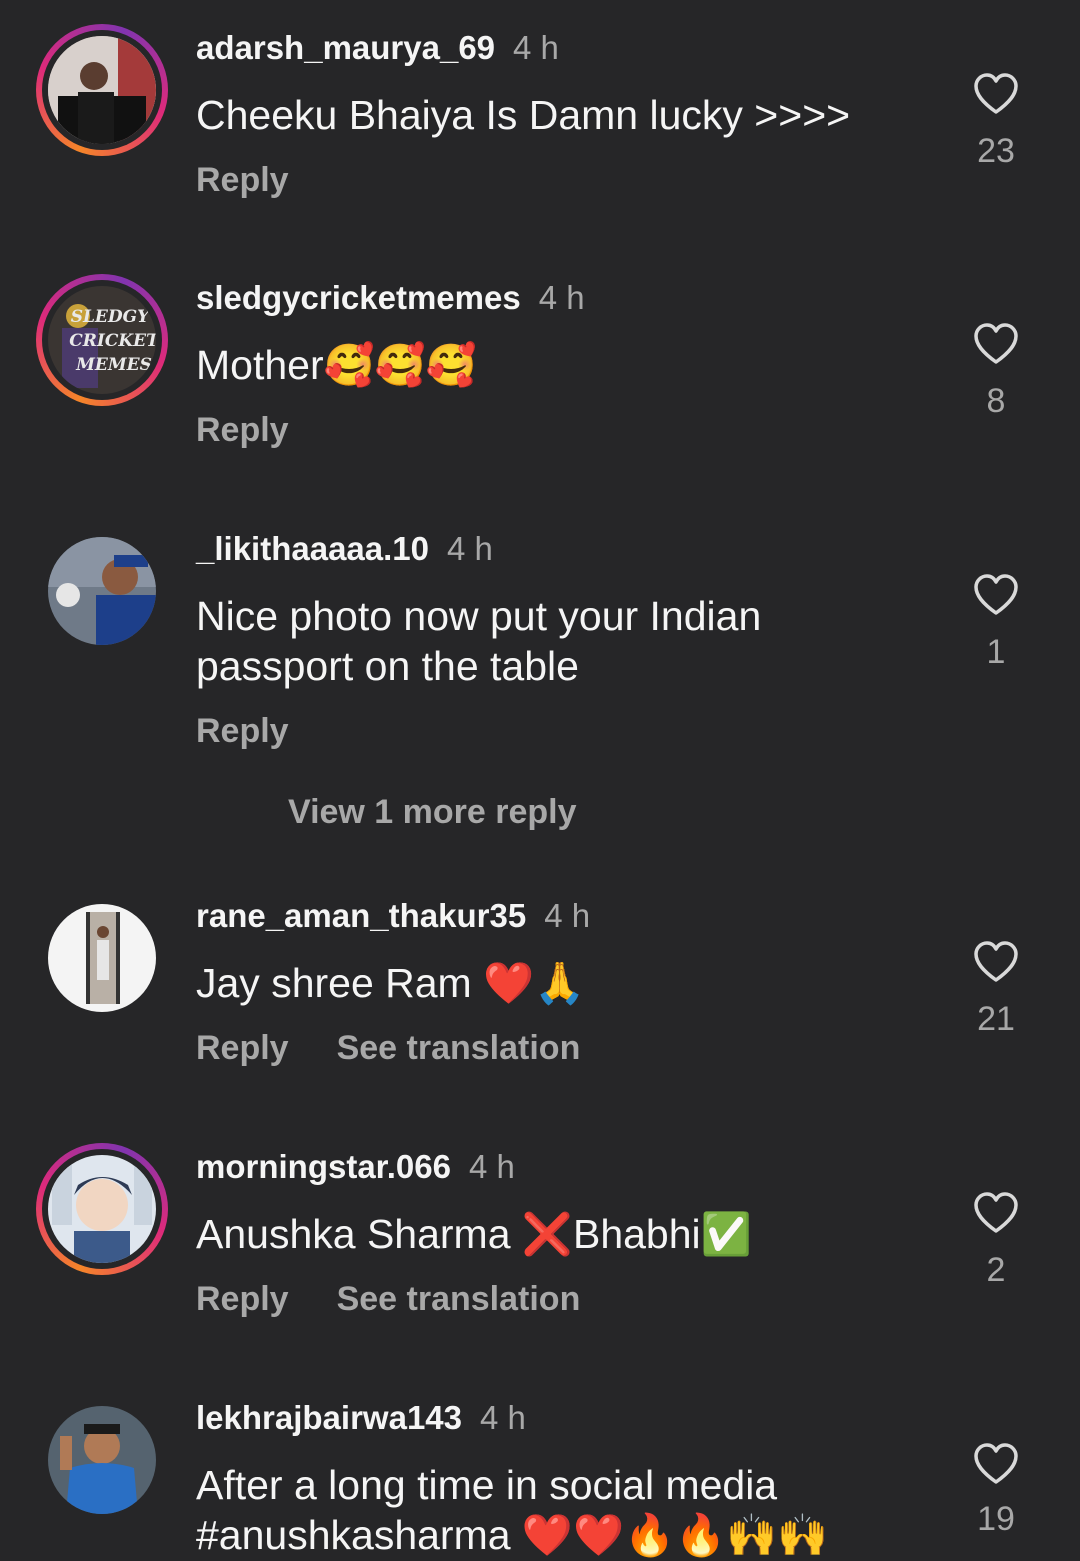 Image resolution: width=1080 pixels, height=1561 pixels. What do you see at coordinates (432, 812) in the screenshot?
I see `view-more-replies-button: View 1 more reply` at bounding box center [432, 812].